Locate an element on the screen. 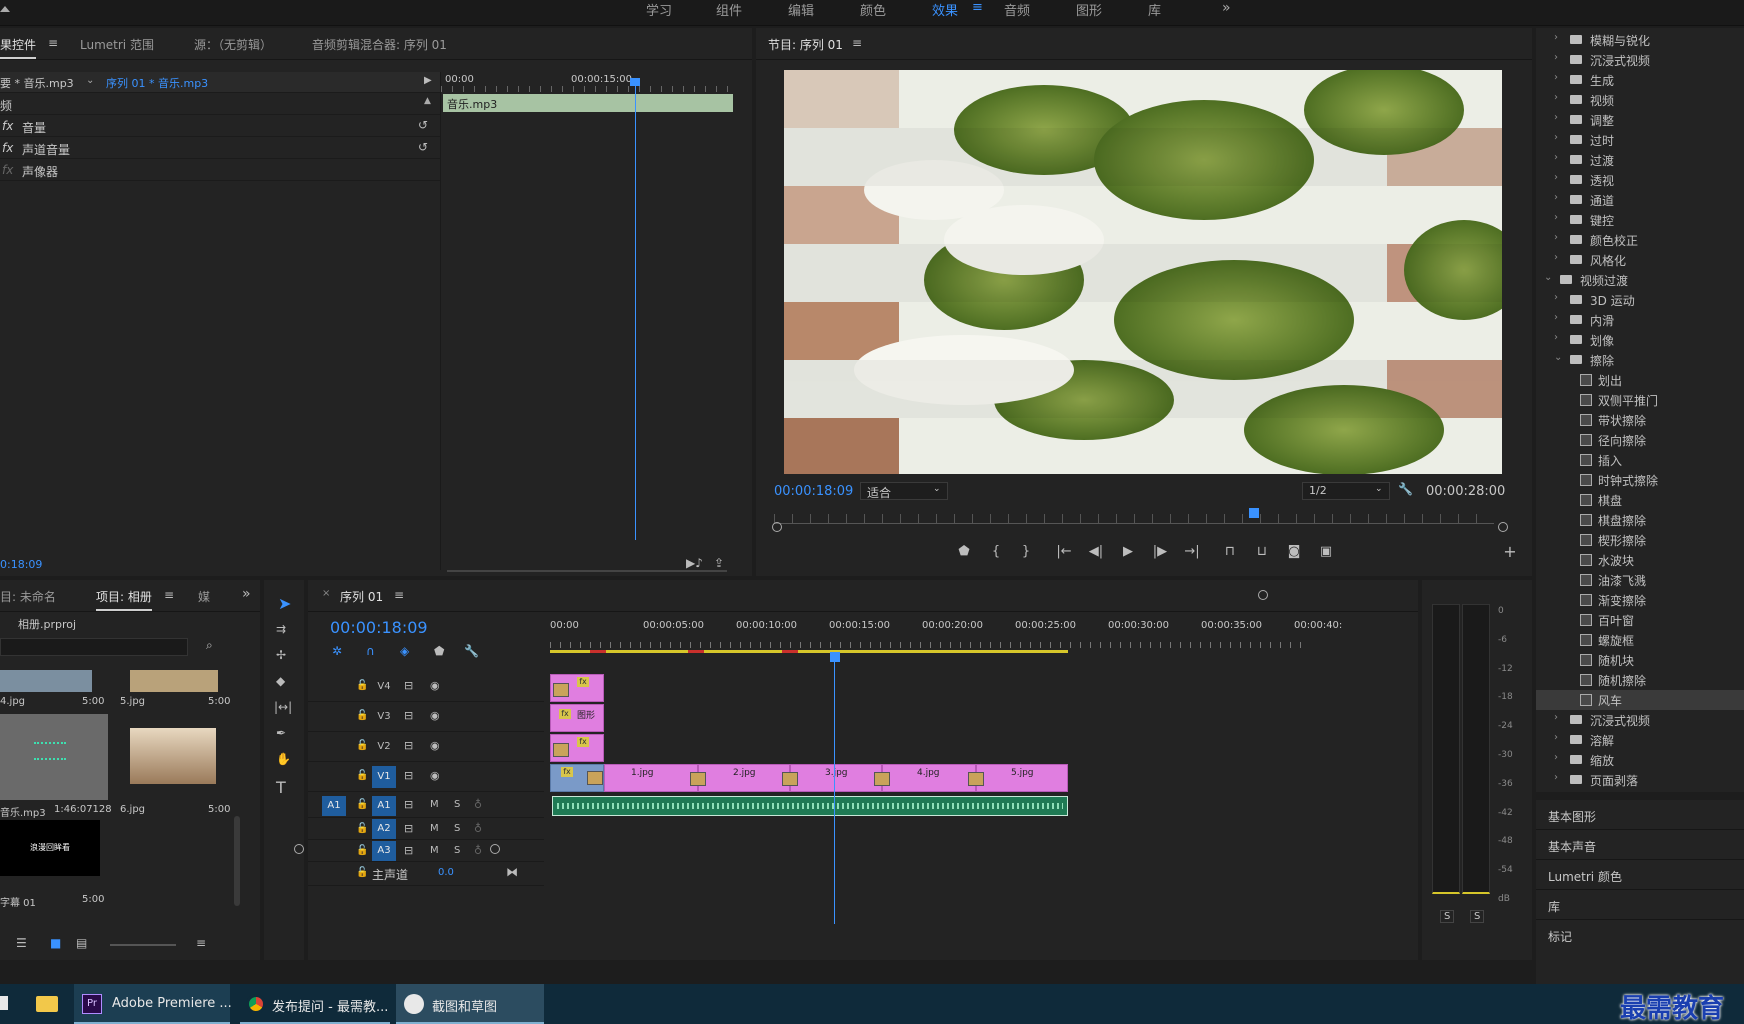  home-icon is located at coordinates (5, 6).